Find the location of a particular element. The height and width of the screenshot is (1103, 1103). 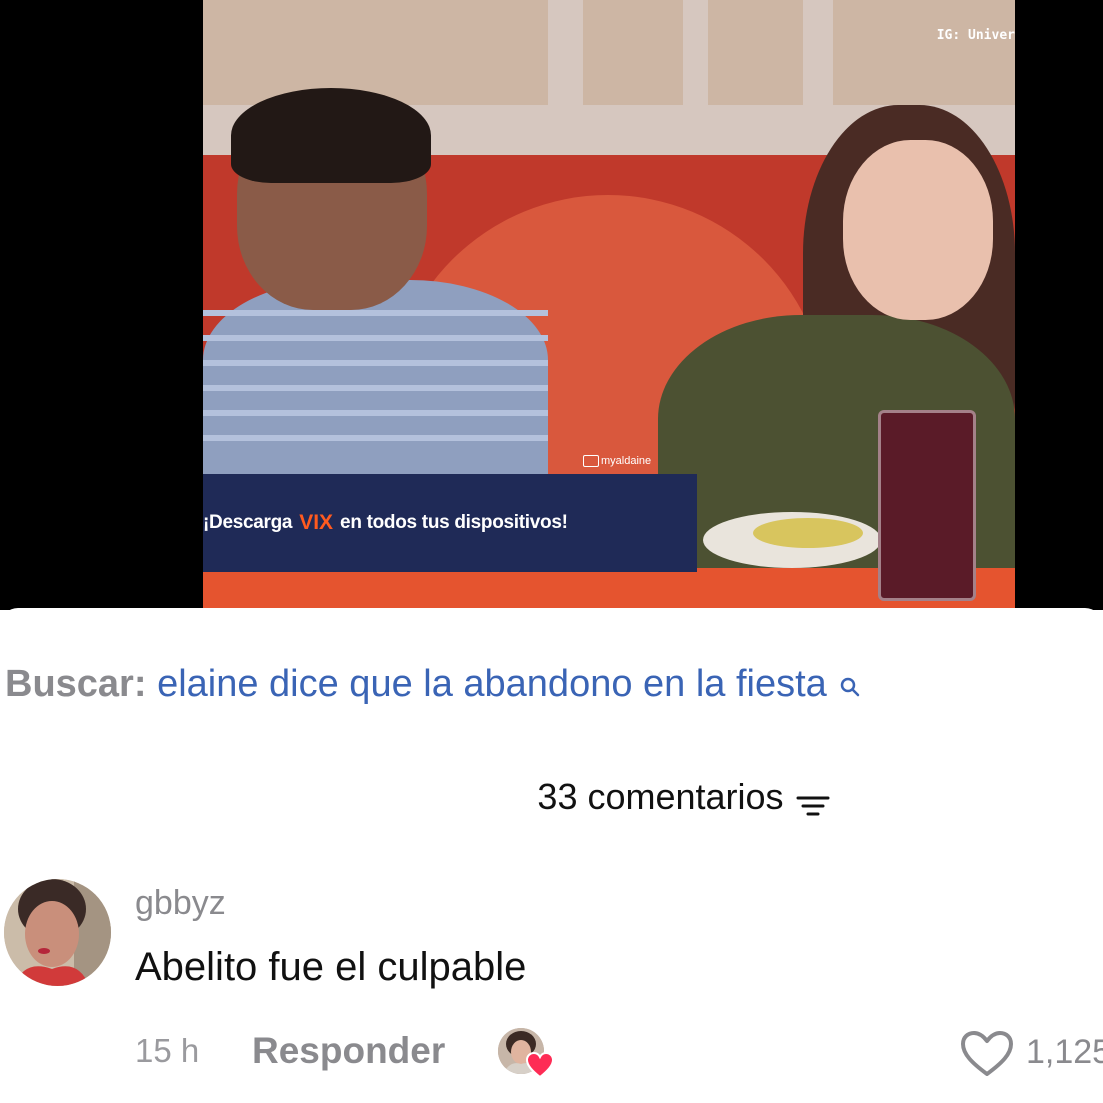

comment-text: Abelito fue el culpable is located at coordinates (331, 967).